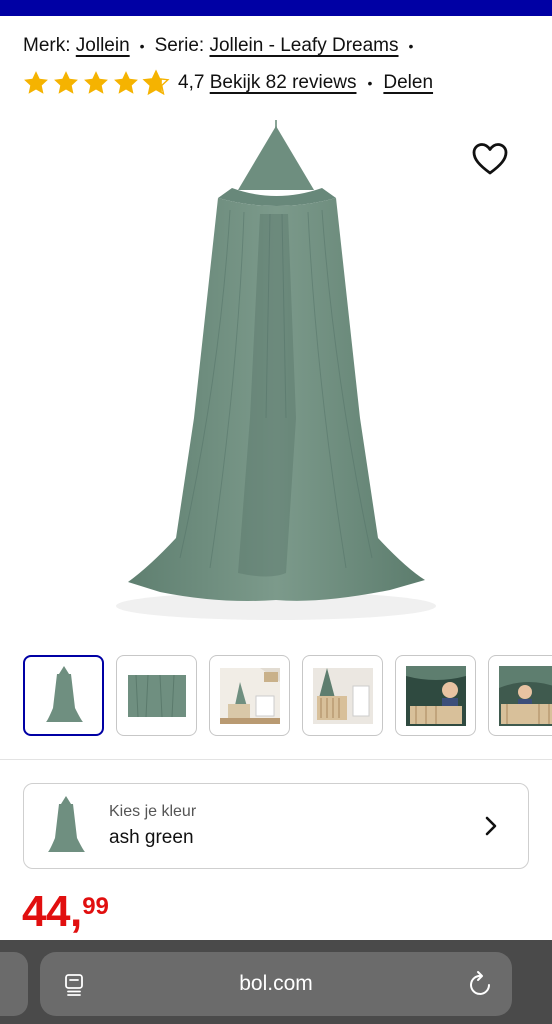  What do you see at coordinates (408, 83) in the screenshot?
I see `share-link: Delen` at bounding box center [408, 83].